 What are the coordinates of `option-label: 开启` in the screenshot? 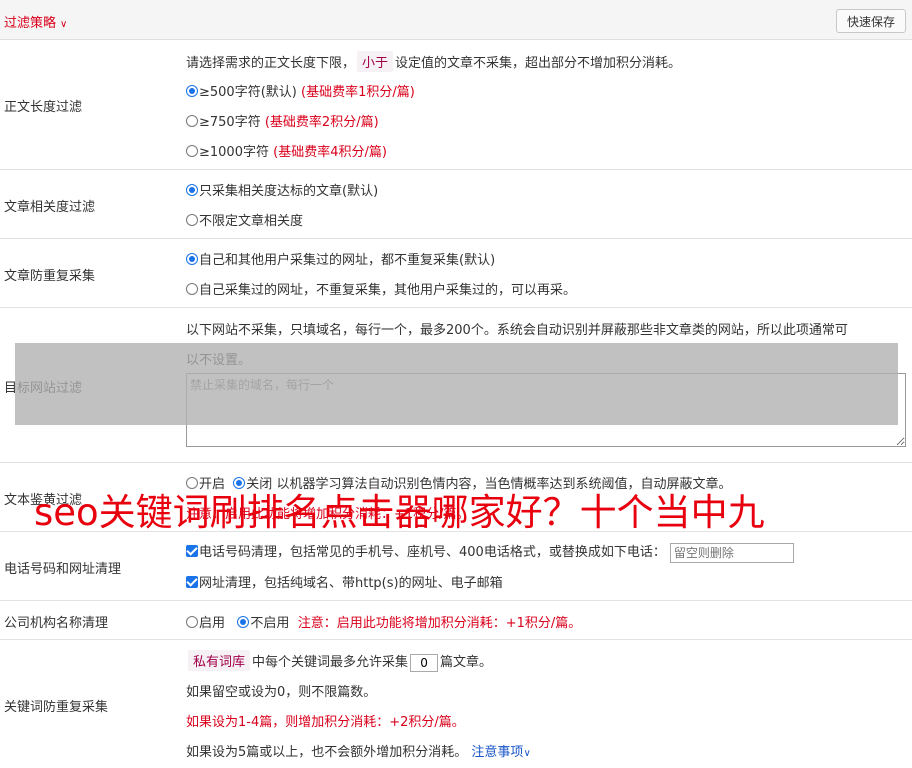 It's located at (212, 484).